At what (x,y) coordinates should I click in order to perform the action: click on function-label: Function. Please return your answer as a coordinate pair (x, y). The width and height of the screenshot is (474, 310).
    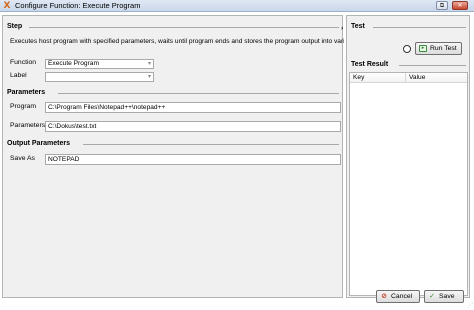
    Looking at the image, I should click on (23, 62).